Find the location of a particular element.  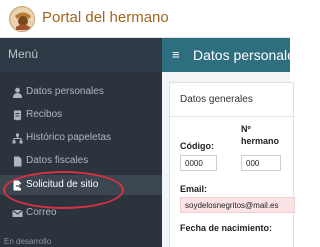

brotherhood-emblem-icon is located at coordinates (22, 19).